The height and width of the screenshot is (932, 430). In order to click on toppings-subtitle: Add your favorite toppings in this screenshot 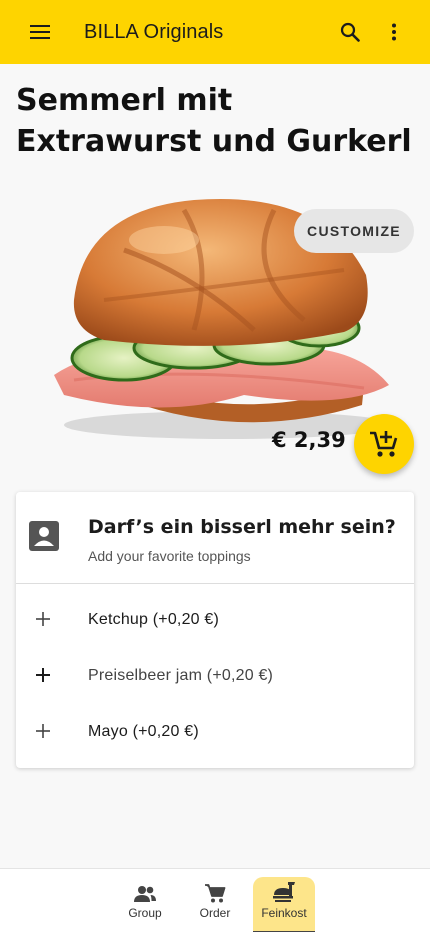, I will do `click(169, 556)`.